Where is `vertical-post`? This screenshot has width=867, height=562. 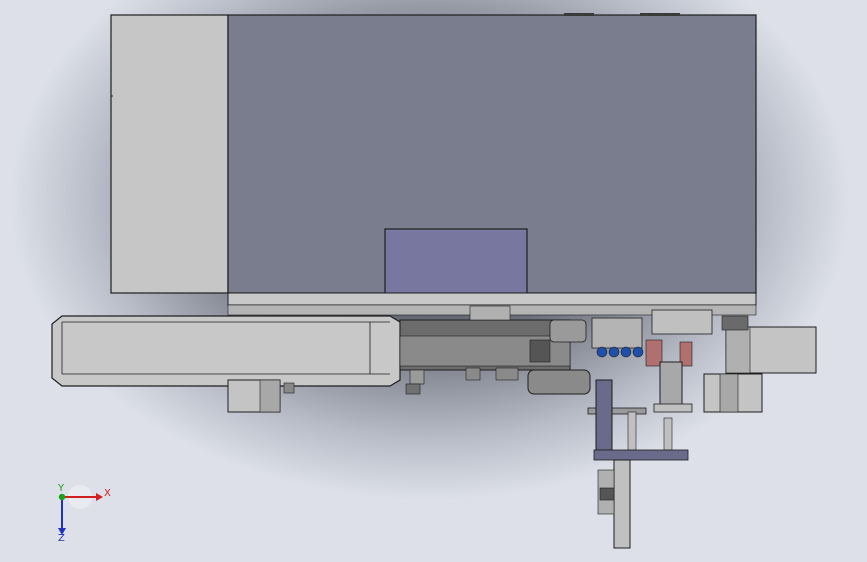
vertical-post is located at coordinates (671, 384).